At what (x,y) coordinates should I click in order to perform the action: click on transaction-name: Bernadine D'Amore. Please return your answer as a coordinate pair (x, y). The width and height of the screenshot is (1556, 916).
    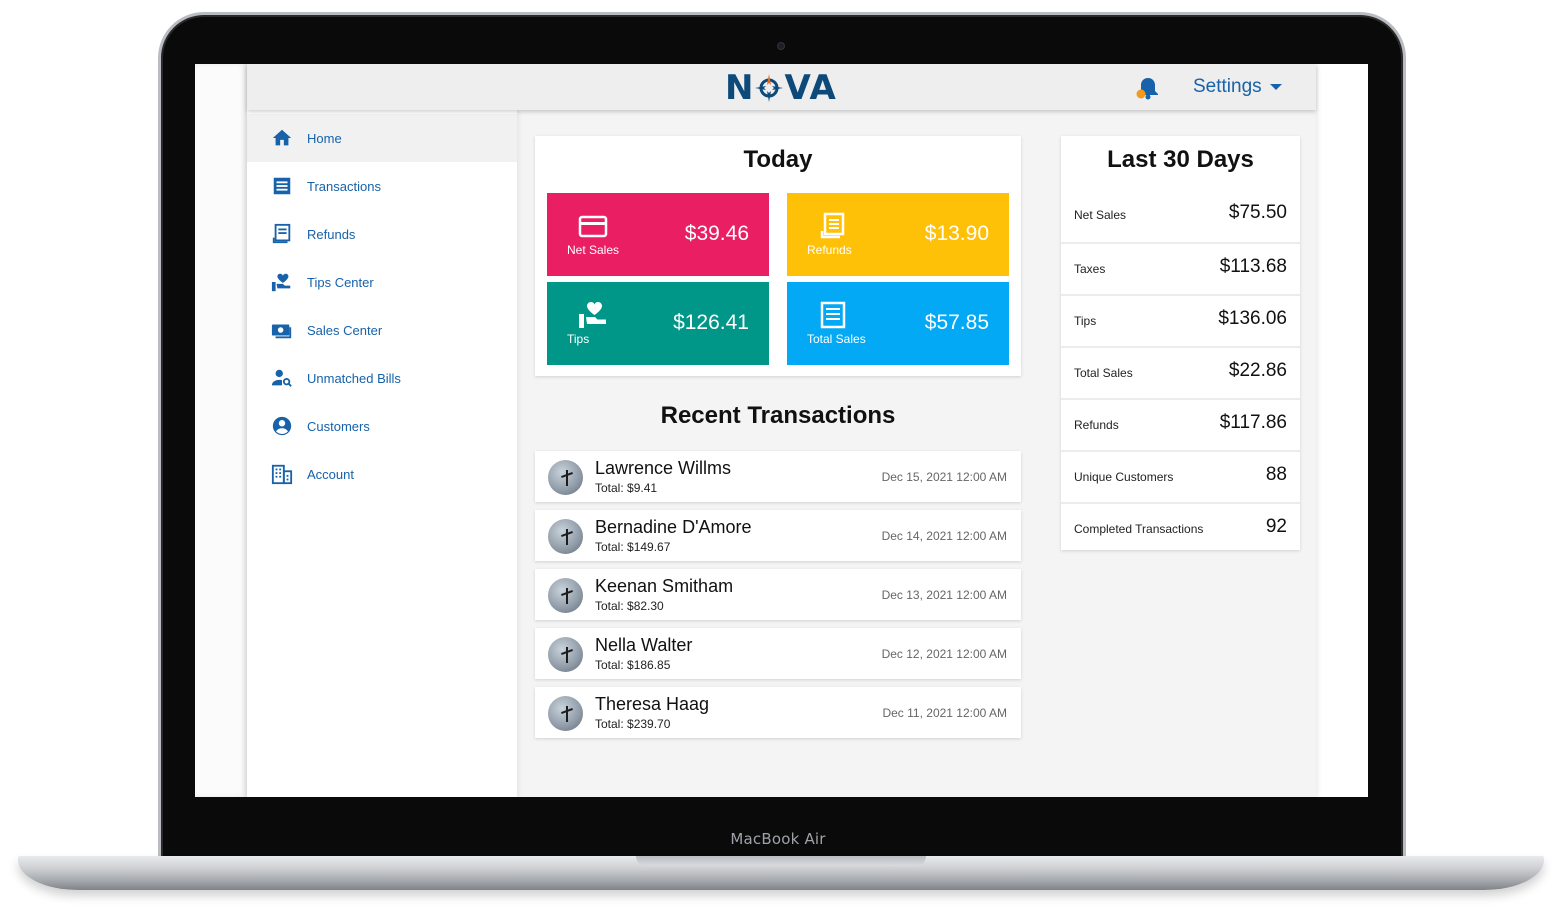
    Looking at the image, I should click on (673, 527).